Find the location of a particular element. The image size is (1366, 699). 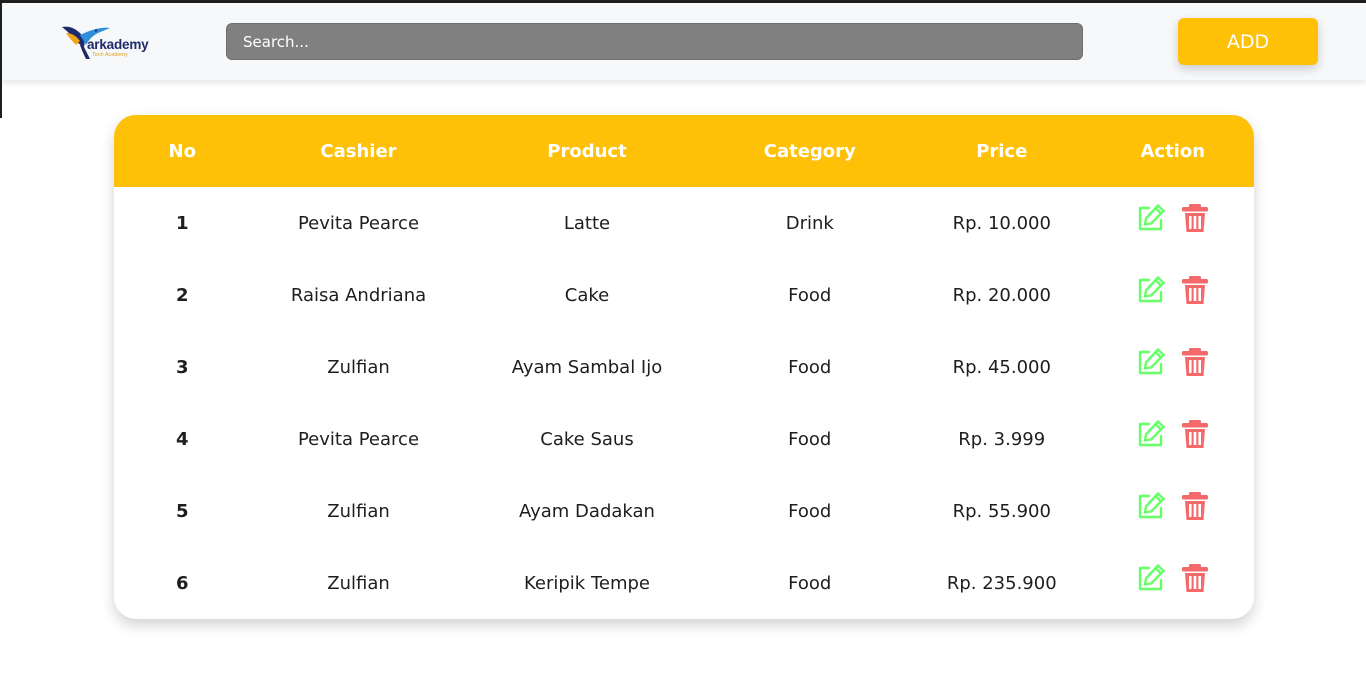

category-cell: Drink is located at coordinates (809, 223).